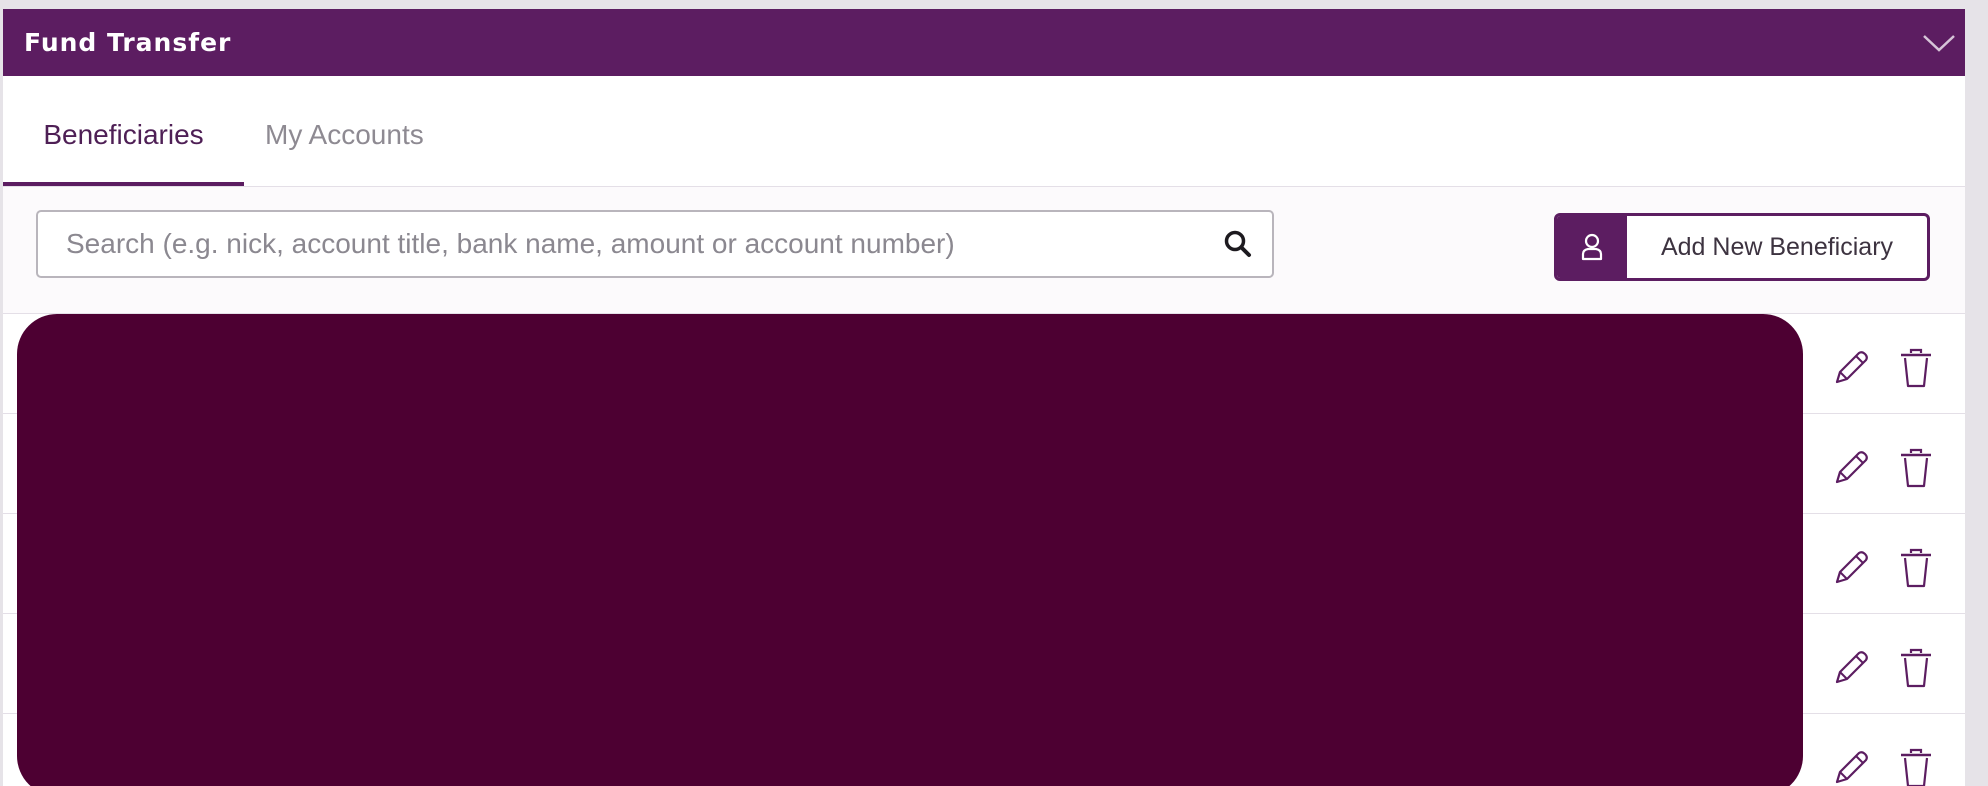 This screenshot has height=786, width=1988. What do you see at coordinates (128, 42) in the screenshot?
I see `panel-title: Fund Transfer` at bounding box center [128, 42].